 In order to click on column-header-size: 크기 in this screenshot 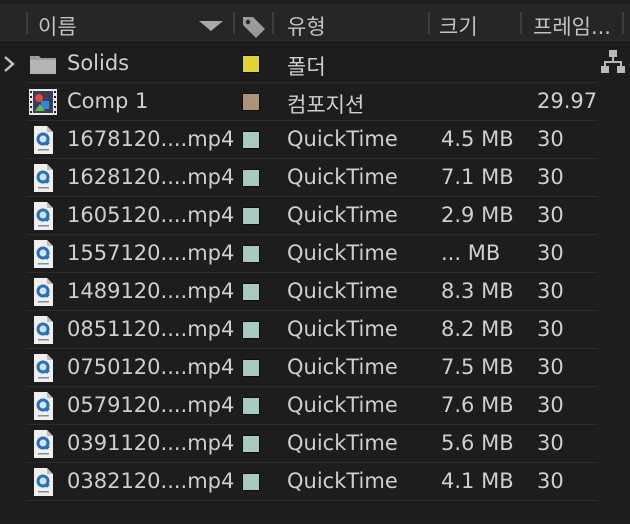, I will do `click(458, 26)`.